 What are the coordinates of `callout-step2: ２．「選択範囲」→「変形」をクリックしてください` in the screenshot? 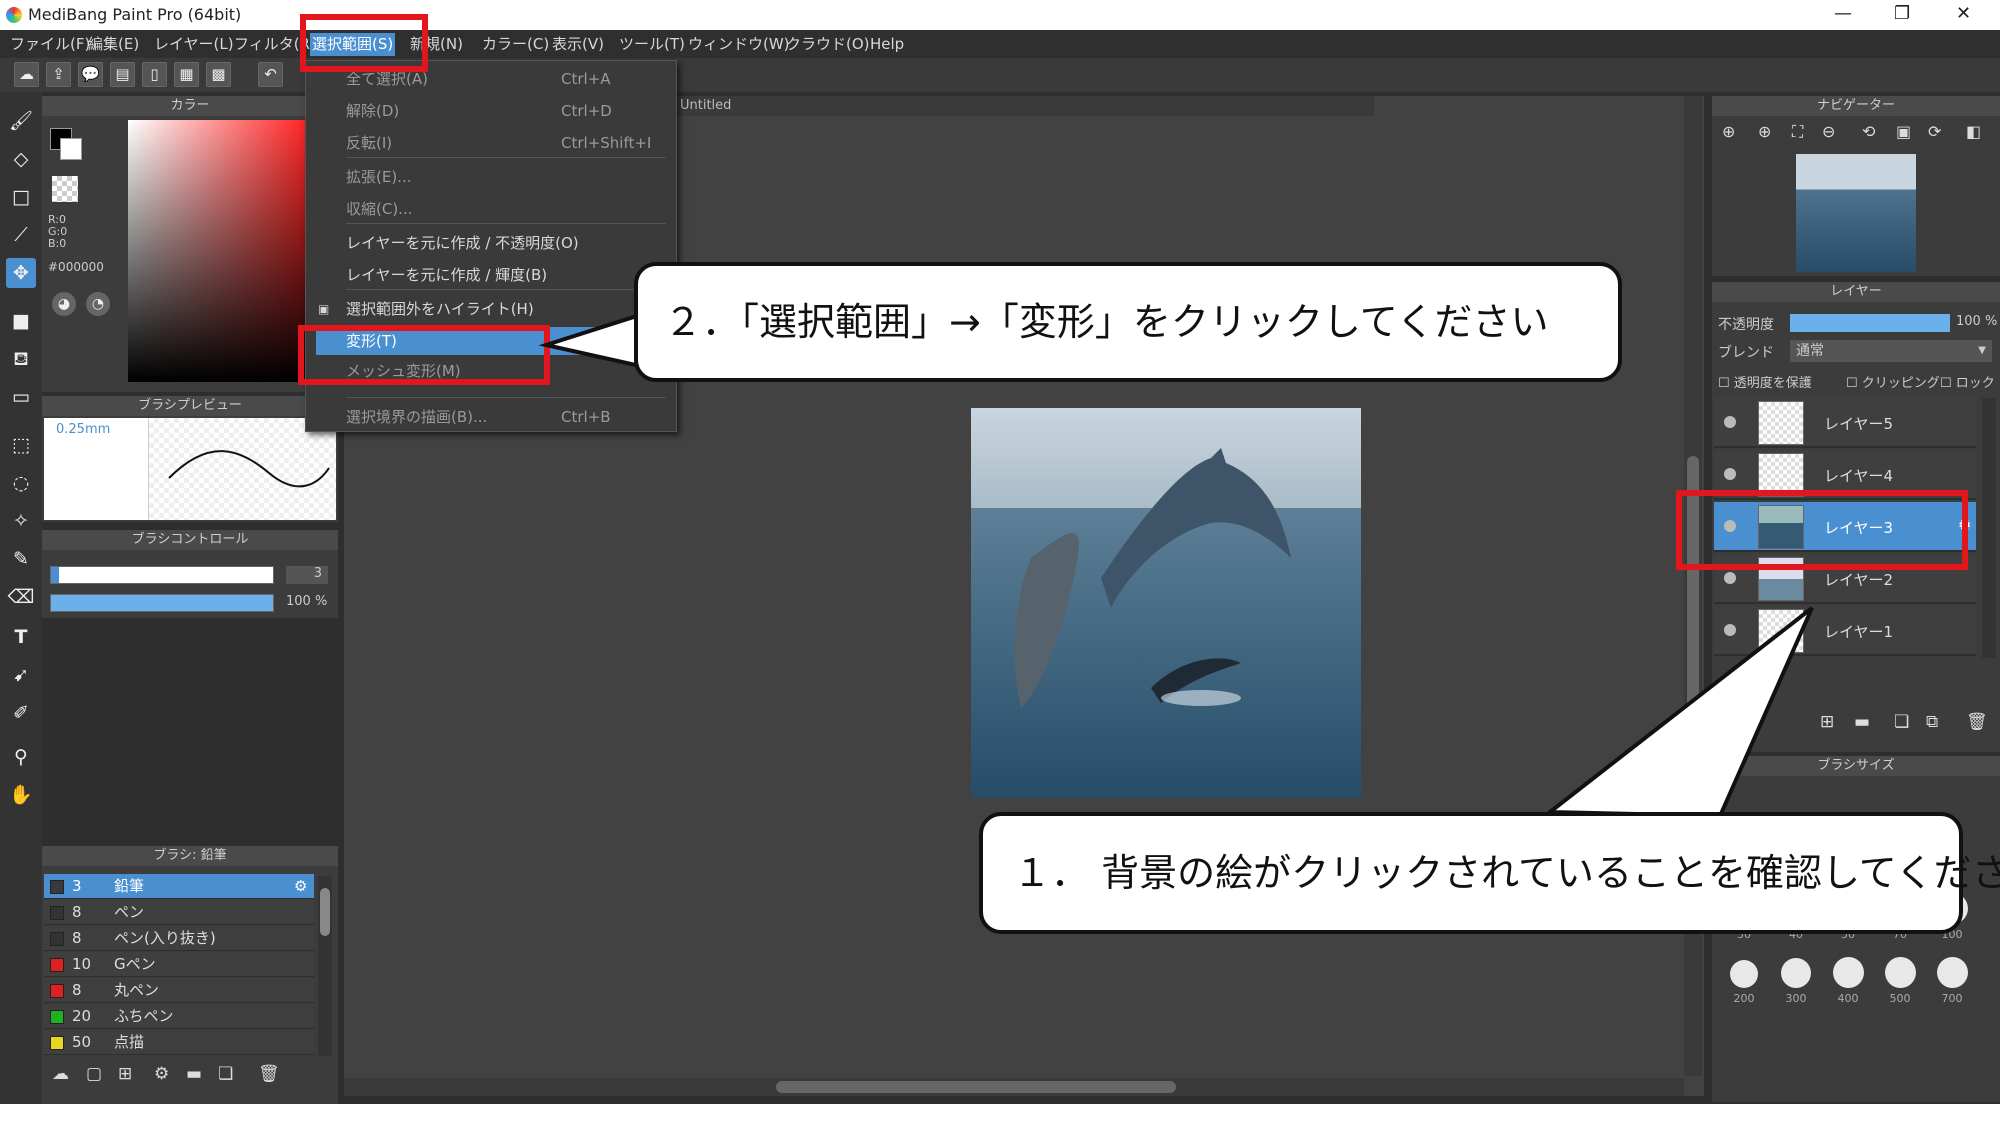 It's located at (1128, 322).